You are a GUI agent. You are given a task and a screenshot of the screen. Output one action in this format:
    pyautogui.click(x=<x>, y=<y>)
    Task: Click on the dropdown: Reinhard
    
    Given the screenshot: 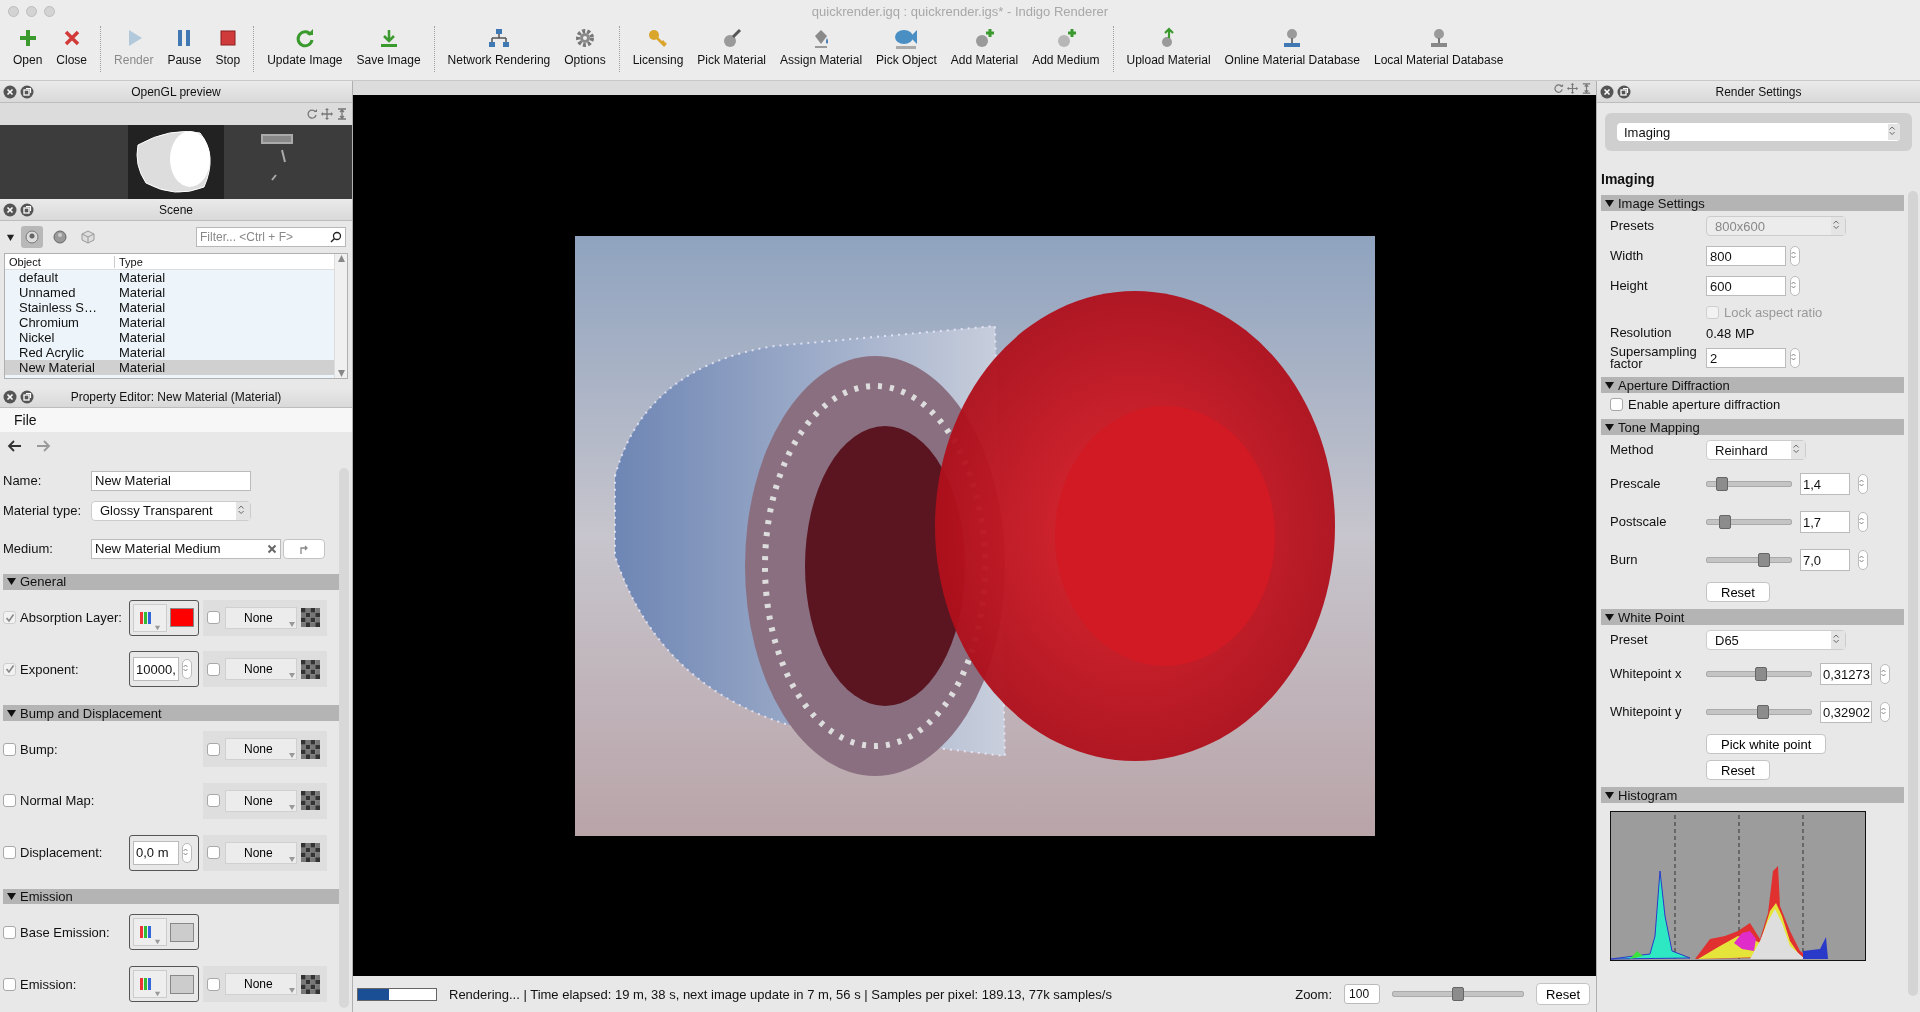 What is the action you would take?
    pyautogui.click(x=1756, y=450)
    